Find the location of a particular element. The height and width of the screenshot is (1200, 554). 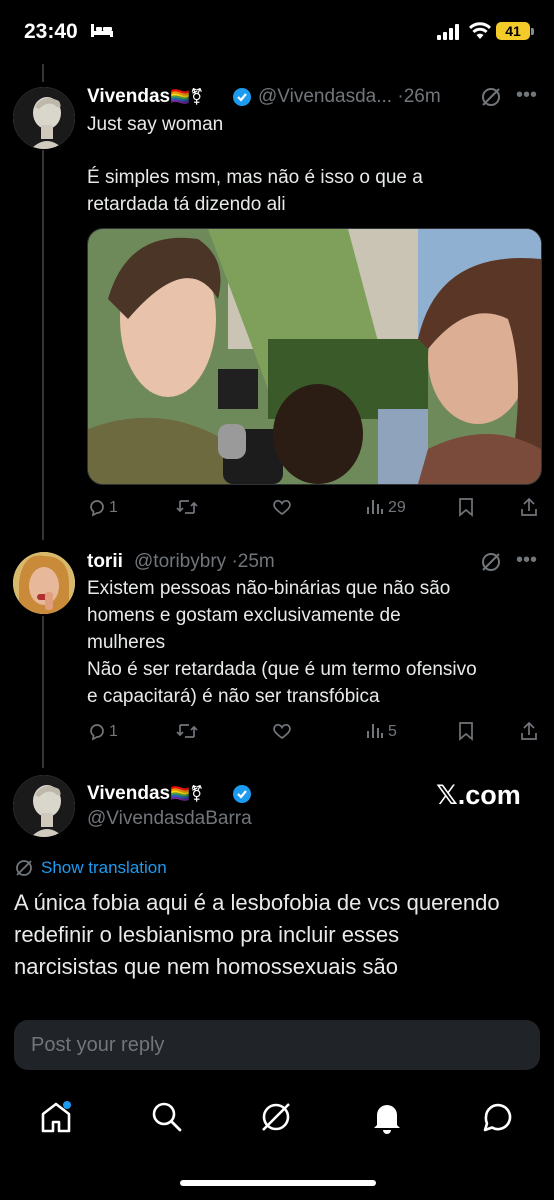

post1-reply-count: 1 is located at coordinates (113, 507).